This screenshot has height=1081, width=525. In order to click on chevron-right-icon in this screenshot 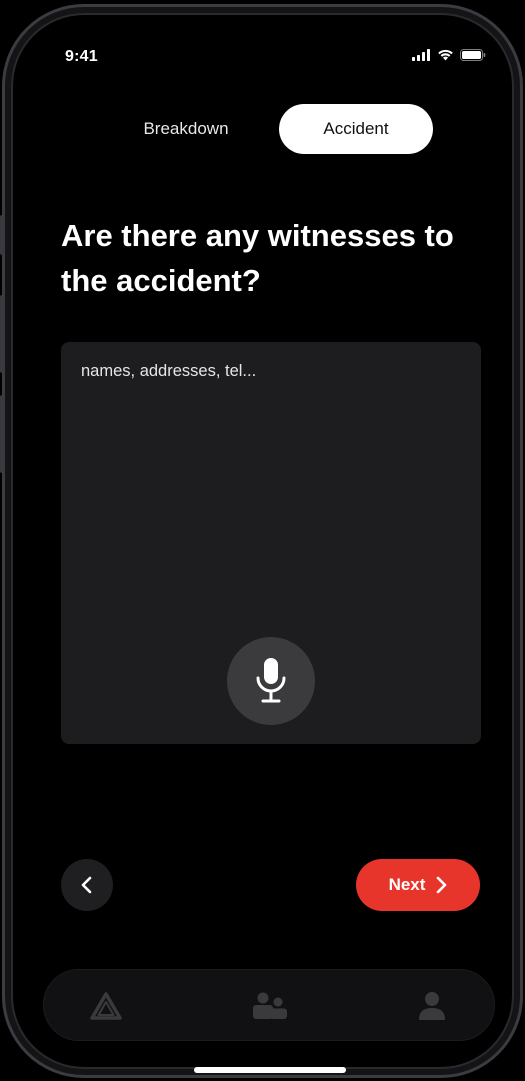, I will do `click(442, 885)`.